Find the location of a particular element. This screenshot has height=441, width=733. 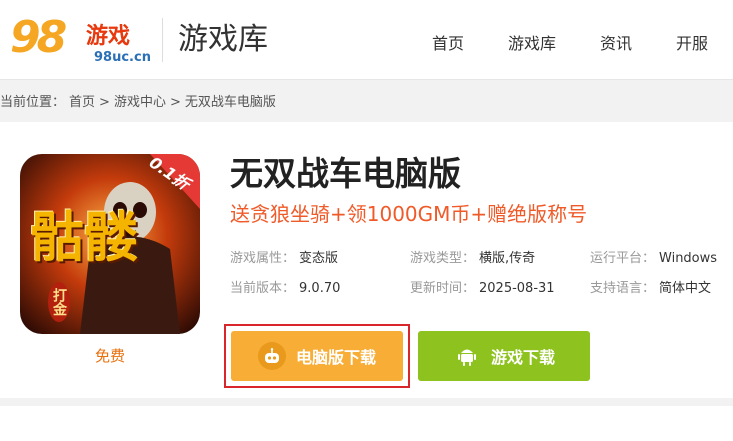

game-promo: 送贪狼坐骑+领1000GM币+赠绝版称号 is located at coordinates (409, 214).